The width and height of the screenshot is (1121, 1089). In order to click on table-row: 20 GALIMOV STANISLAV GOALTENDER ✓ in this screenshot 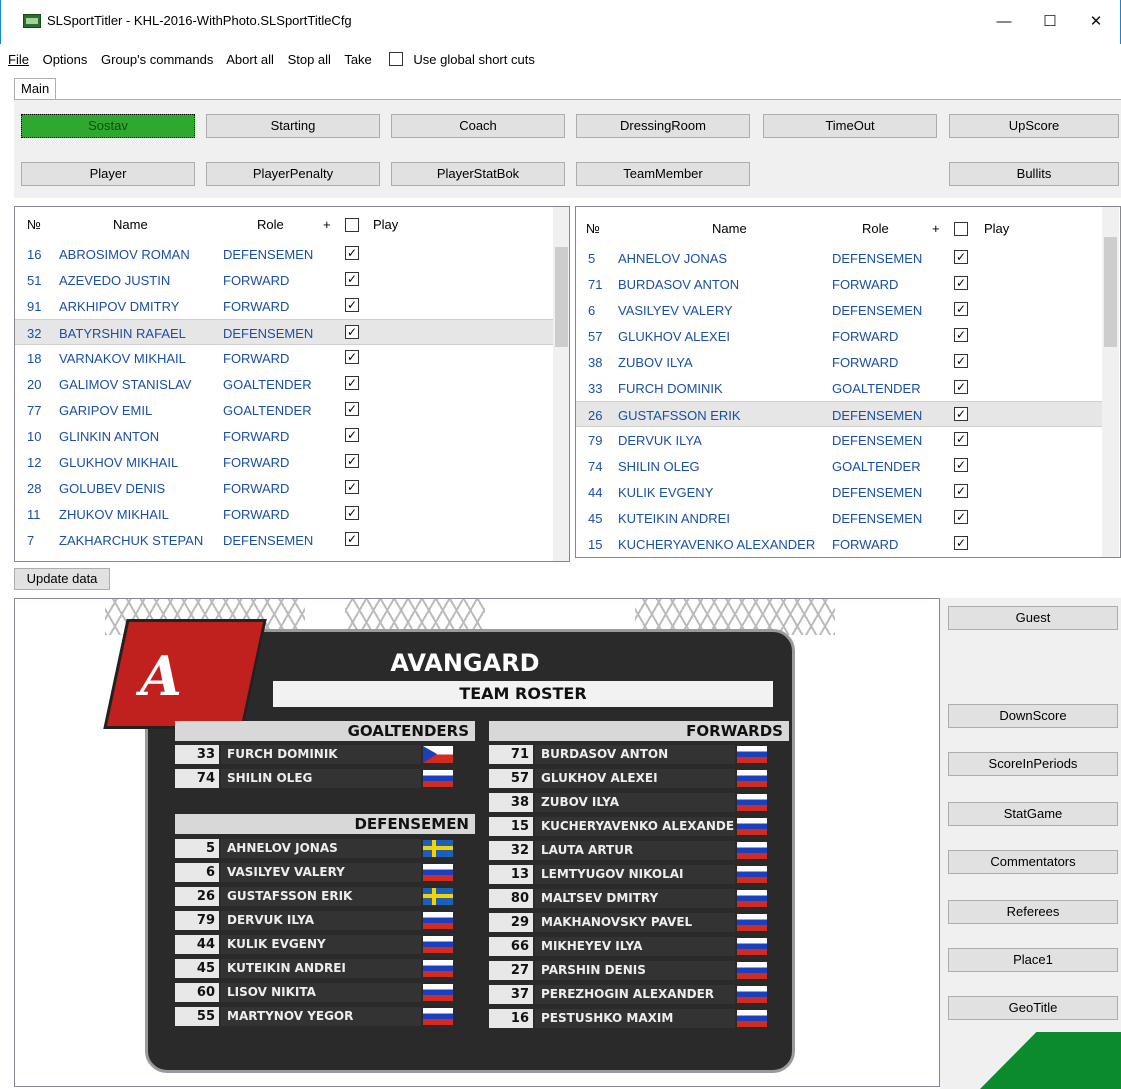, I will do `click(284, 384)`.